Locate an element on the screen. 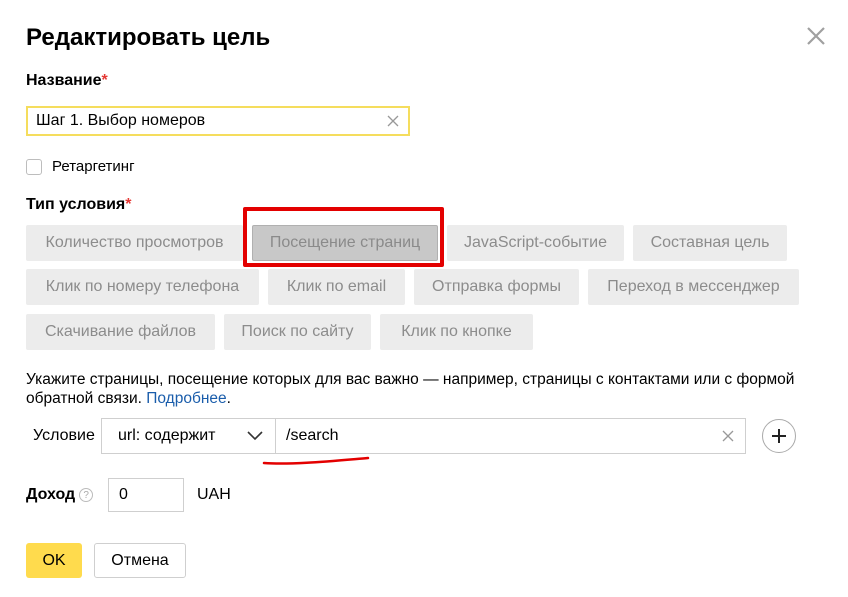 This screenshot has height=597, width=848. retargeting-checkbox-row: Ретаргетинг is located at coordinates (80, 166).